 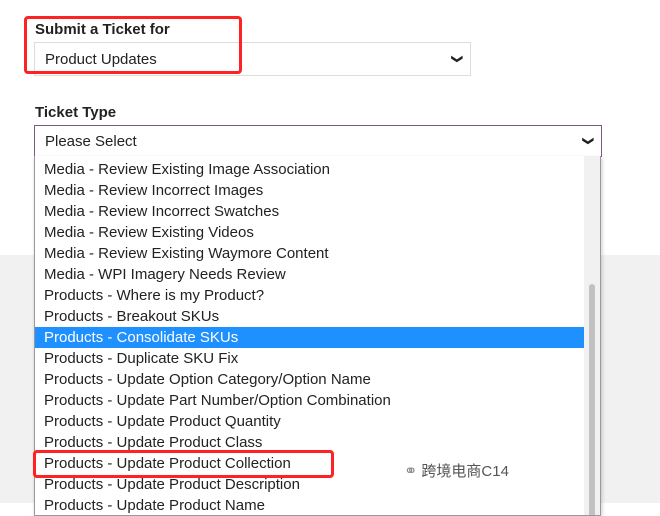 What do you see at coordinates (317, 211) in the screenshot?
I see `dropdown-option: Media - Review Incorrect Swatches` at bounding box center [317, 211].